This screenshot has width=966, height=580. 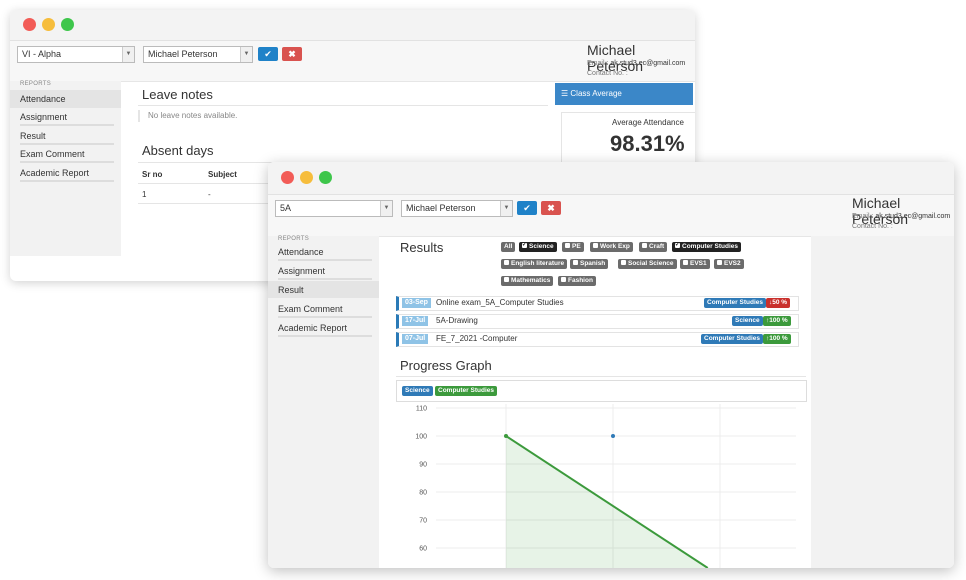 What do you see at coordinates (421, 409) in the screenshot?
I see `y-tick-label: 110` at bounding box center [421, 409].